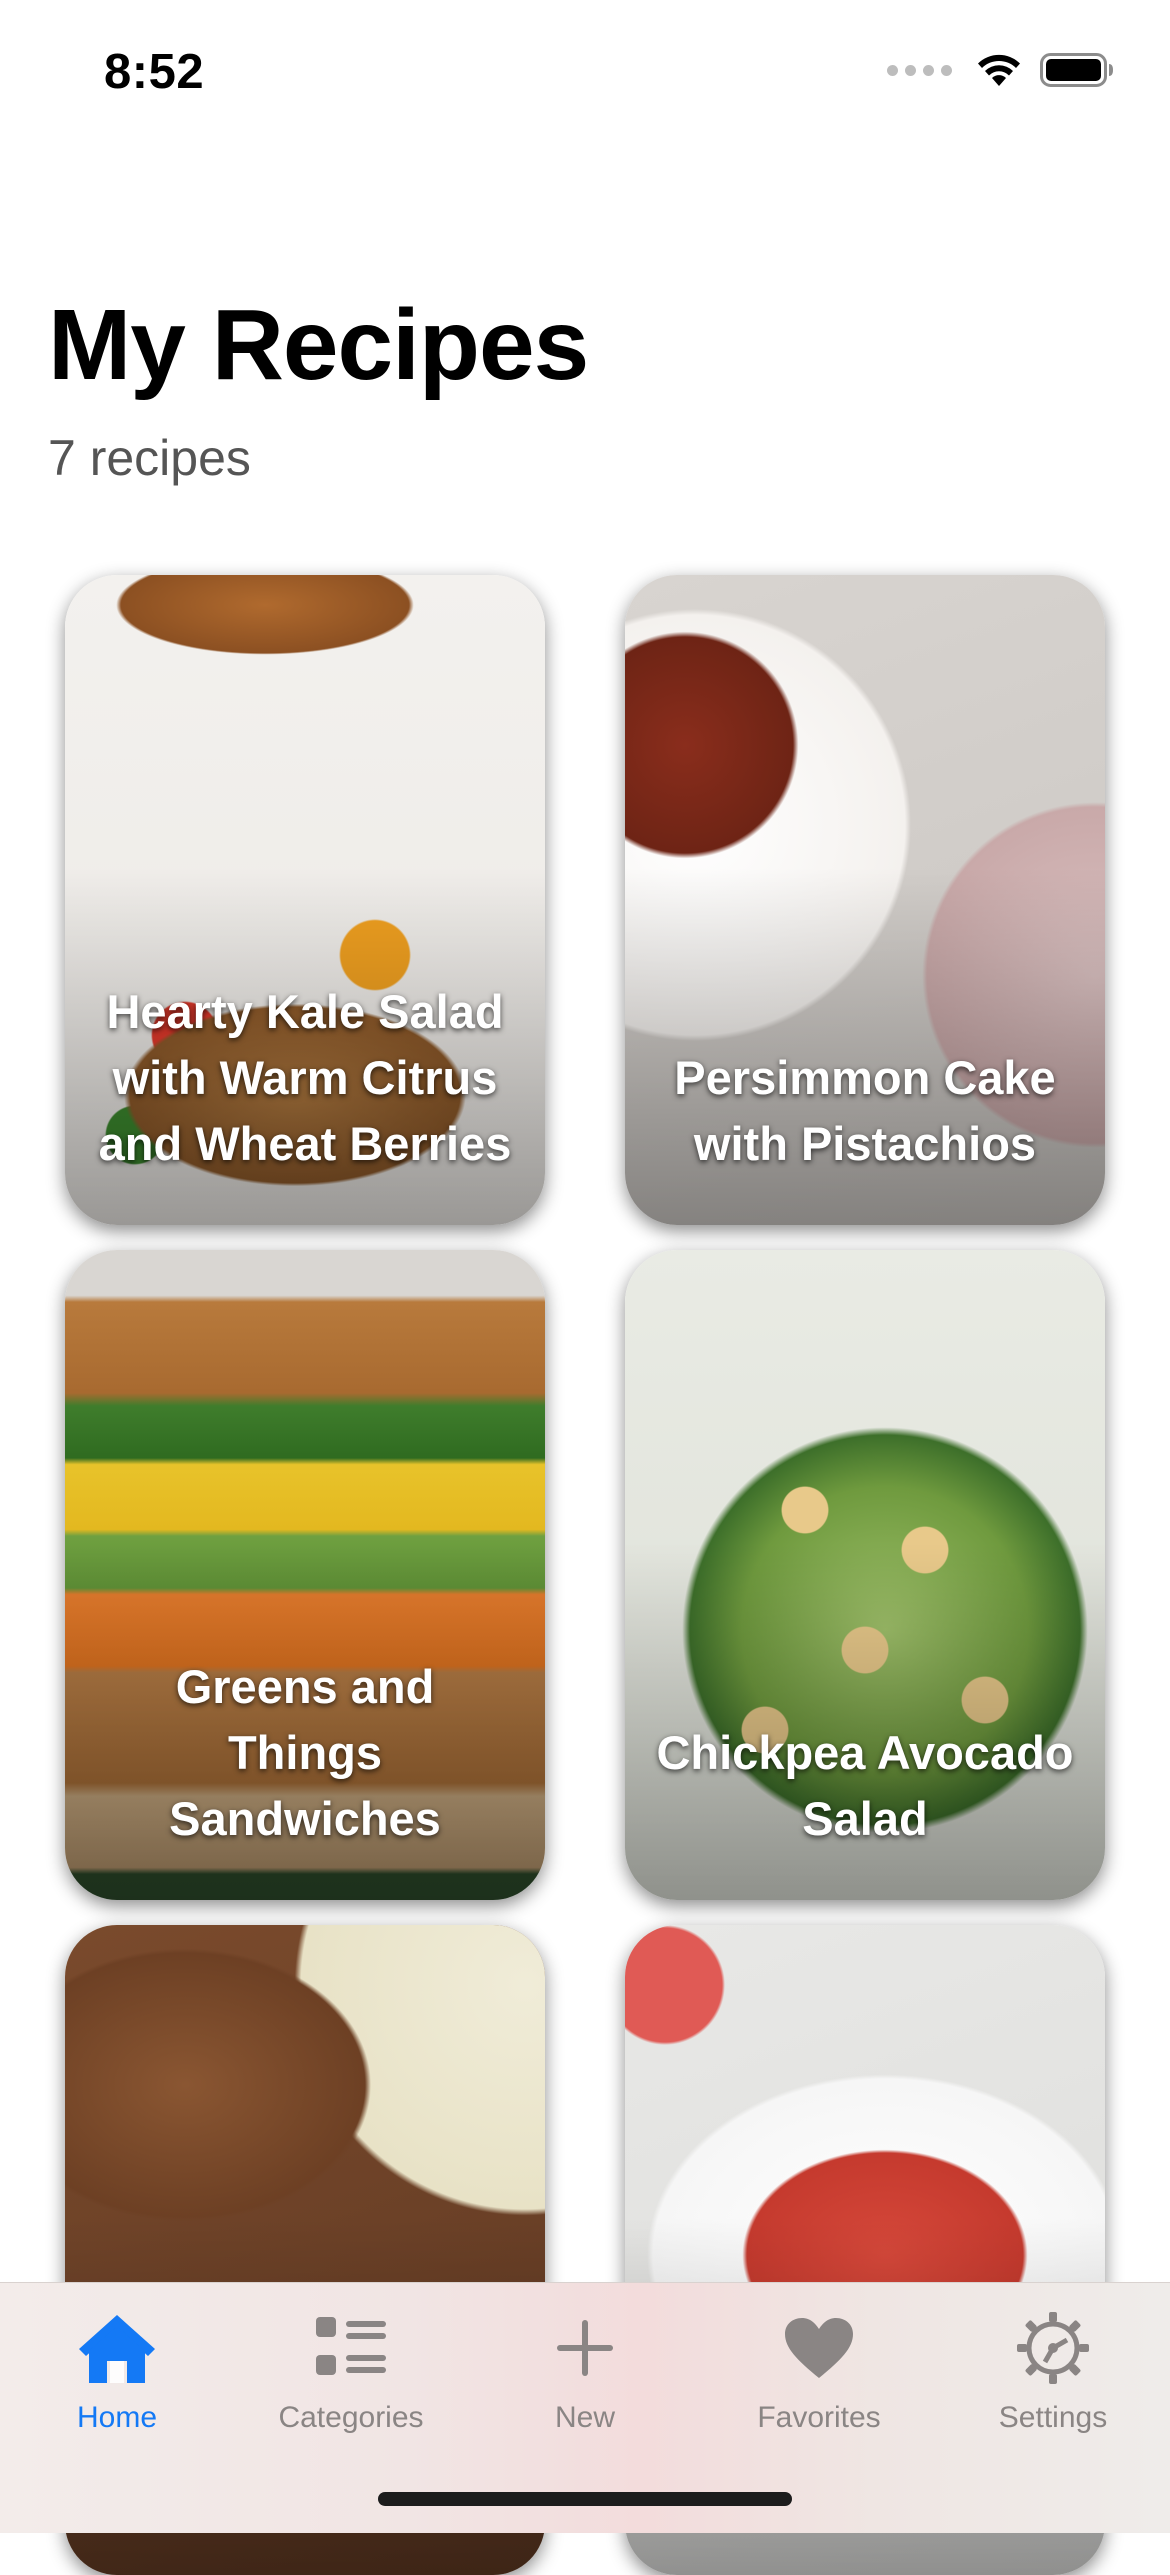 The height and width of the screenshot is (2575, 1170). What do you see at coordinates (865, 900) in the screenshot?
I see `recipe-card: Persimmon Cake with Pistachios` at bounding box center [865, 900].